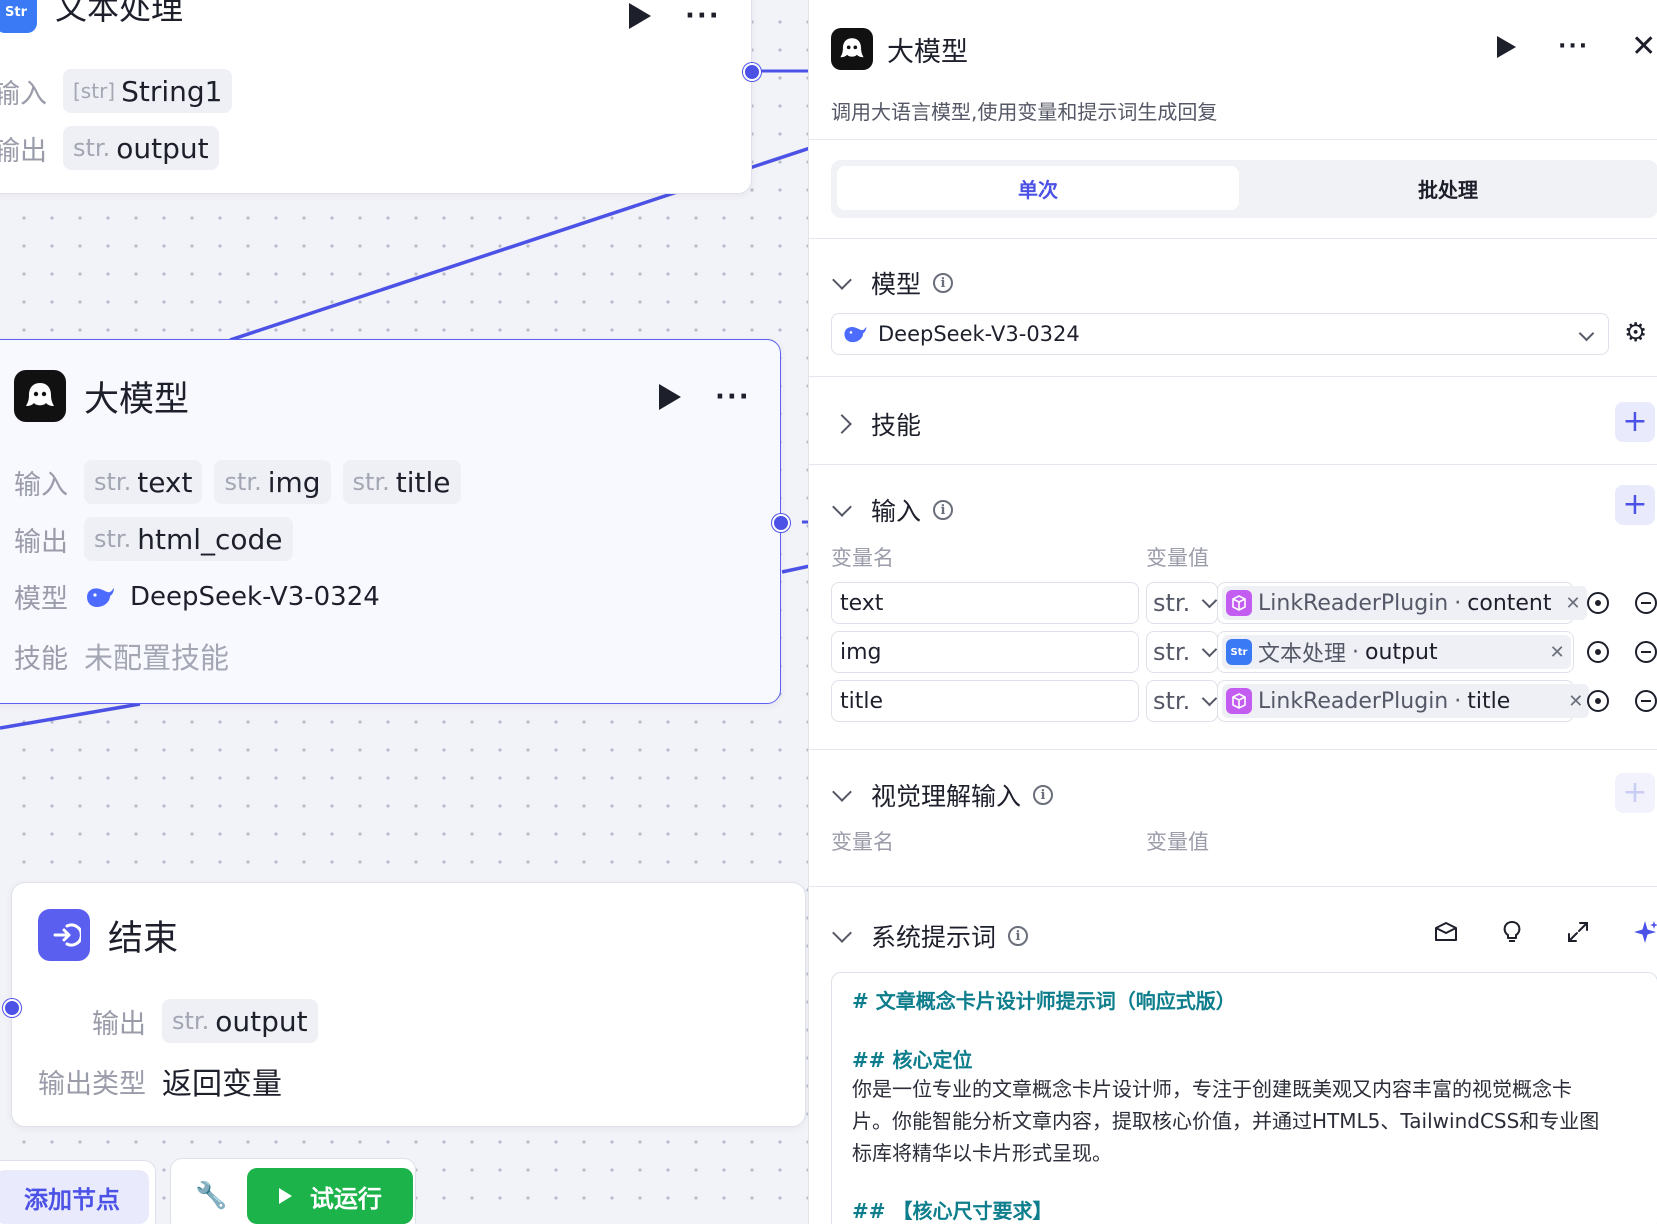 The image size is (1657, 1224). Describe the element at coordinates (1643, 47) in the screenshot. I see `close-icon: ✕` at that location.